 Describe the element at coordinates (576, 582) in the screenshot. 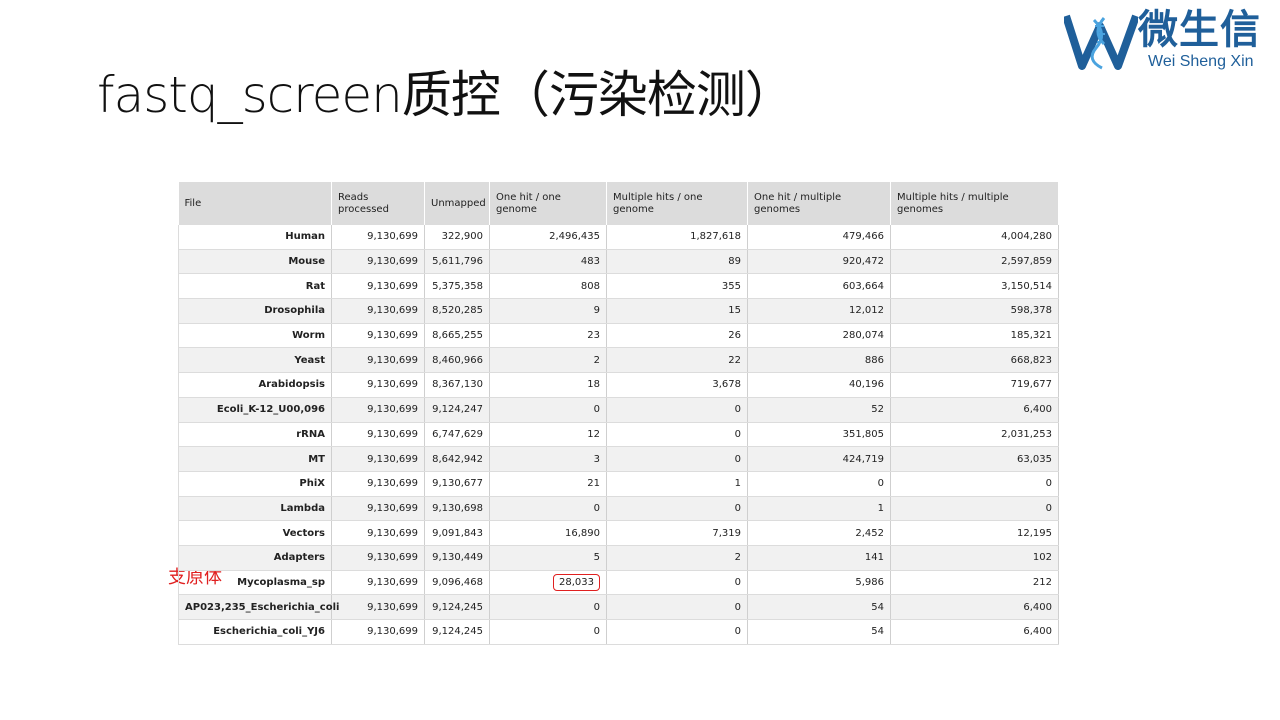

I see `highlighted-value: 28,033` at that location.